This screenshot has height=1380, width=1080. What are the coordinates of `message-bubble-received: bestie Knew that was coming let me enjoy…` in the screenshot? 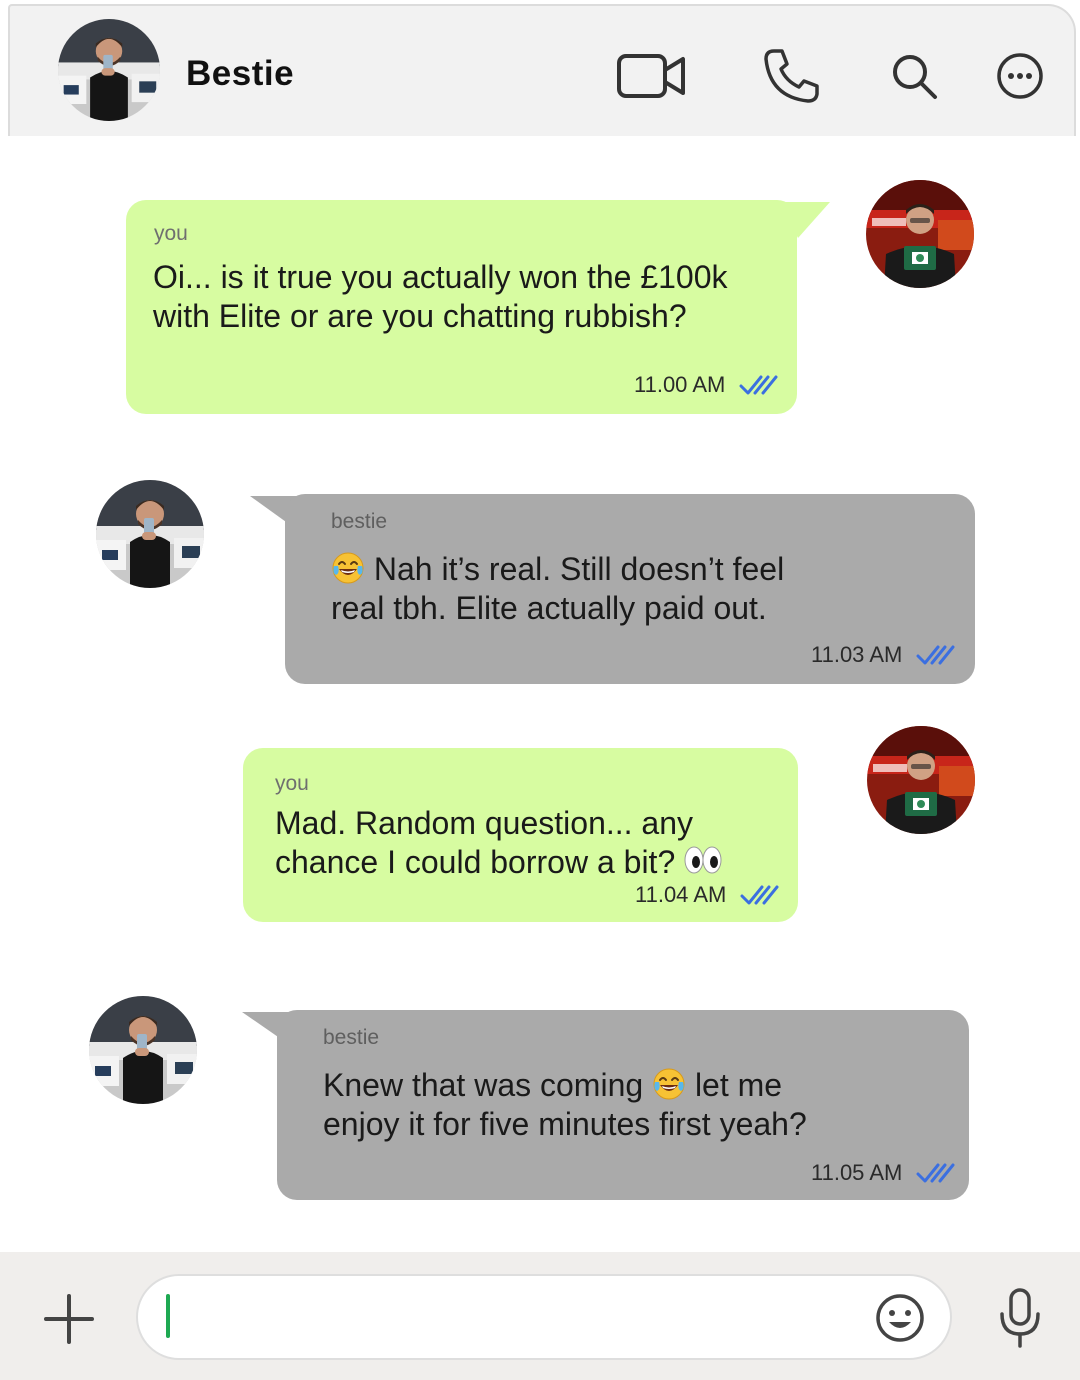 It's located at (623, 1105).